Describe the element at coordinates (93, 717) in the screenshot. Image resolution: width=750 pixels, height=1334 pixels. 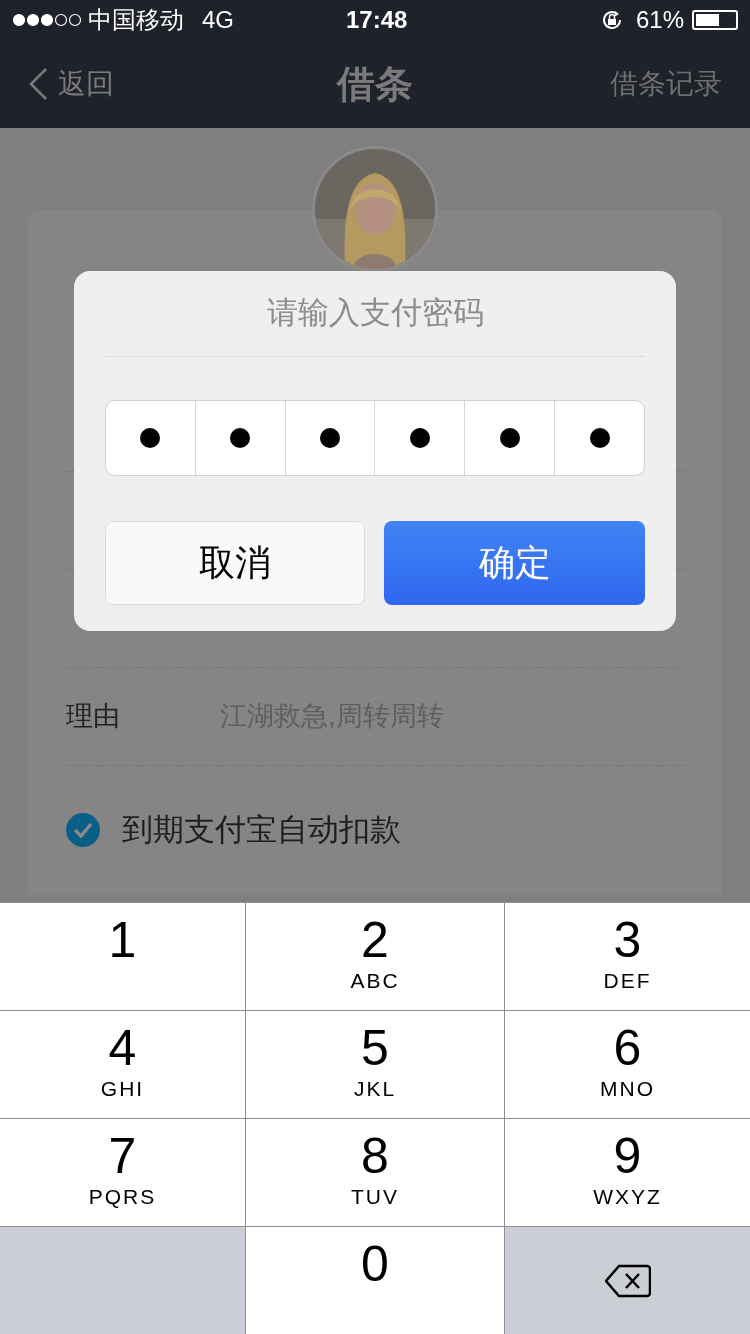
I see `field-label: 理由` at that location.